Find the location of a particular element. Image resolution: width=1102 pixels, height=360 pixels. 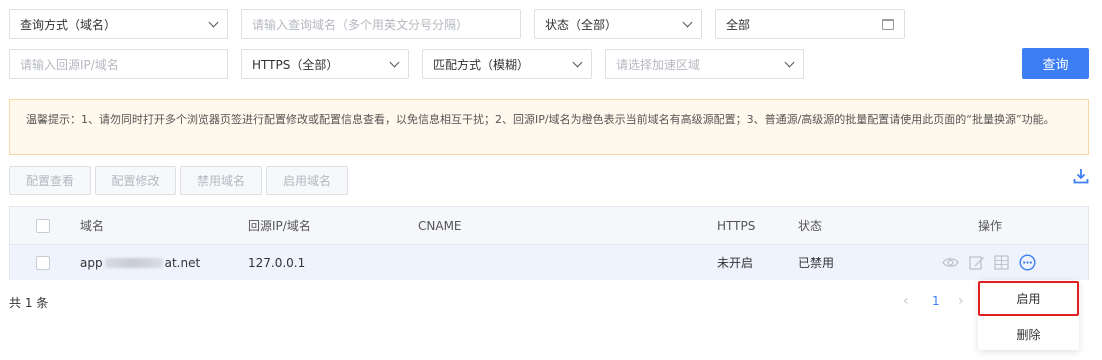

edit-icon is located at coordinates (976, 262).